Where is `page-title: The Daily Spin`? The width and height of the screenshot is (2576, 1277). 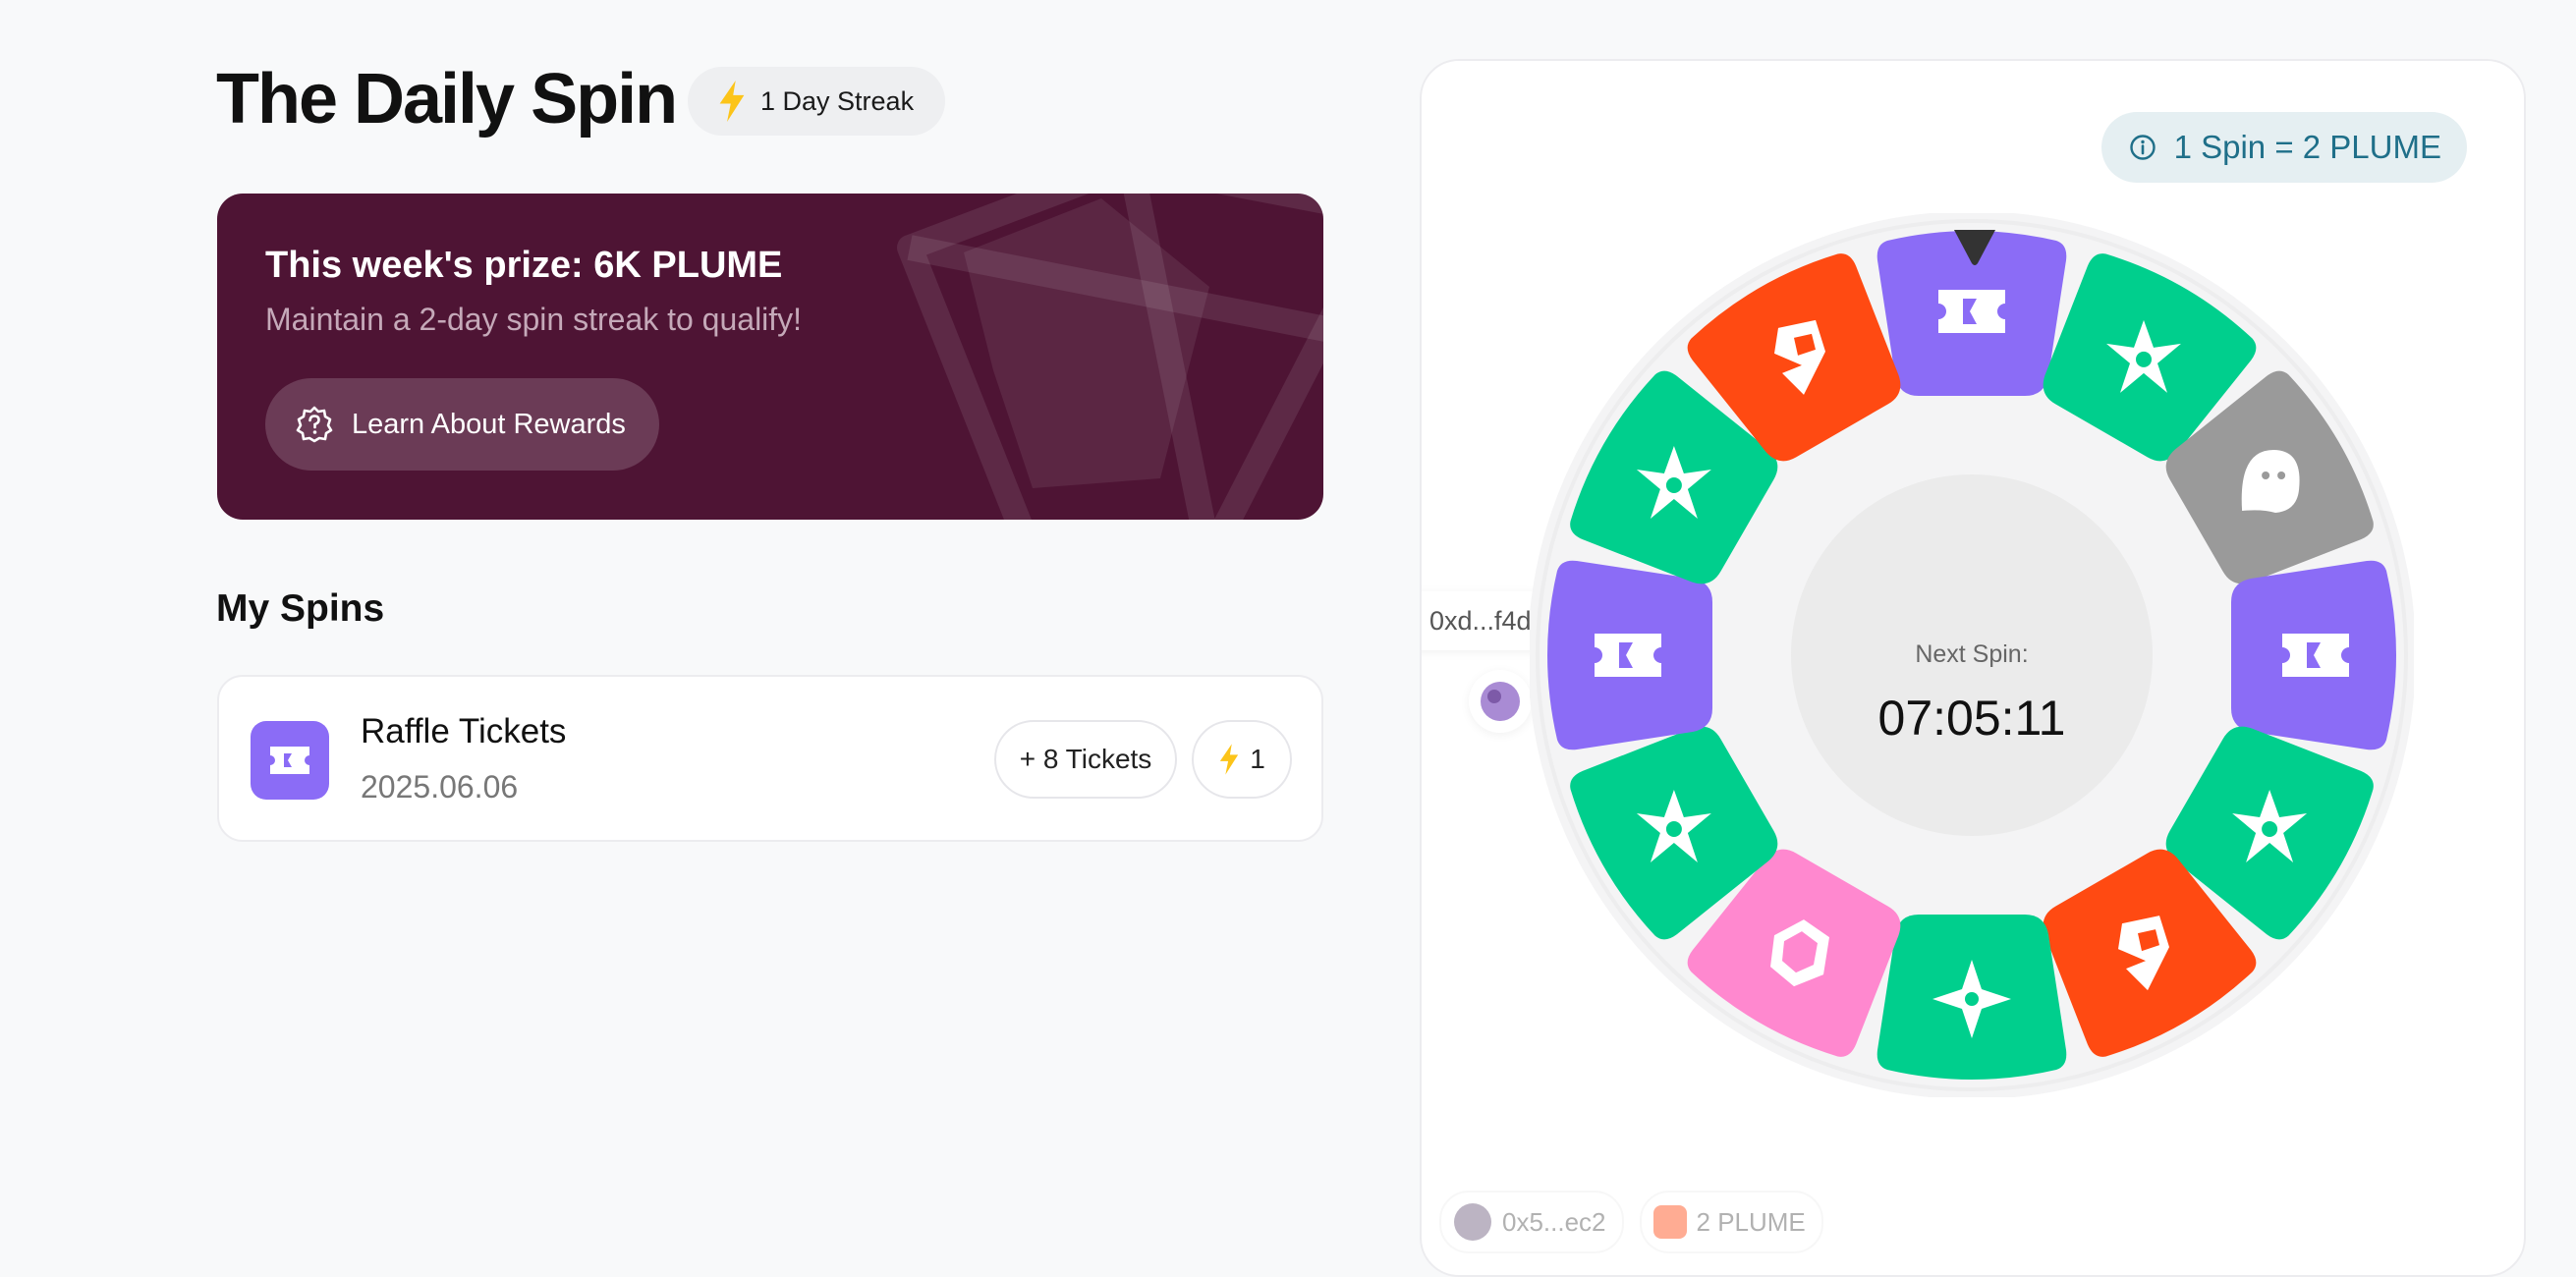
page-title: The Daily Spin is located at coordinates (447, 100).